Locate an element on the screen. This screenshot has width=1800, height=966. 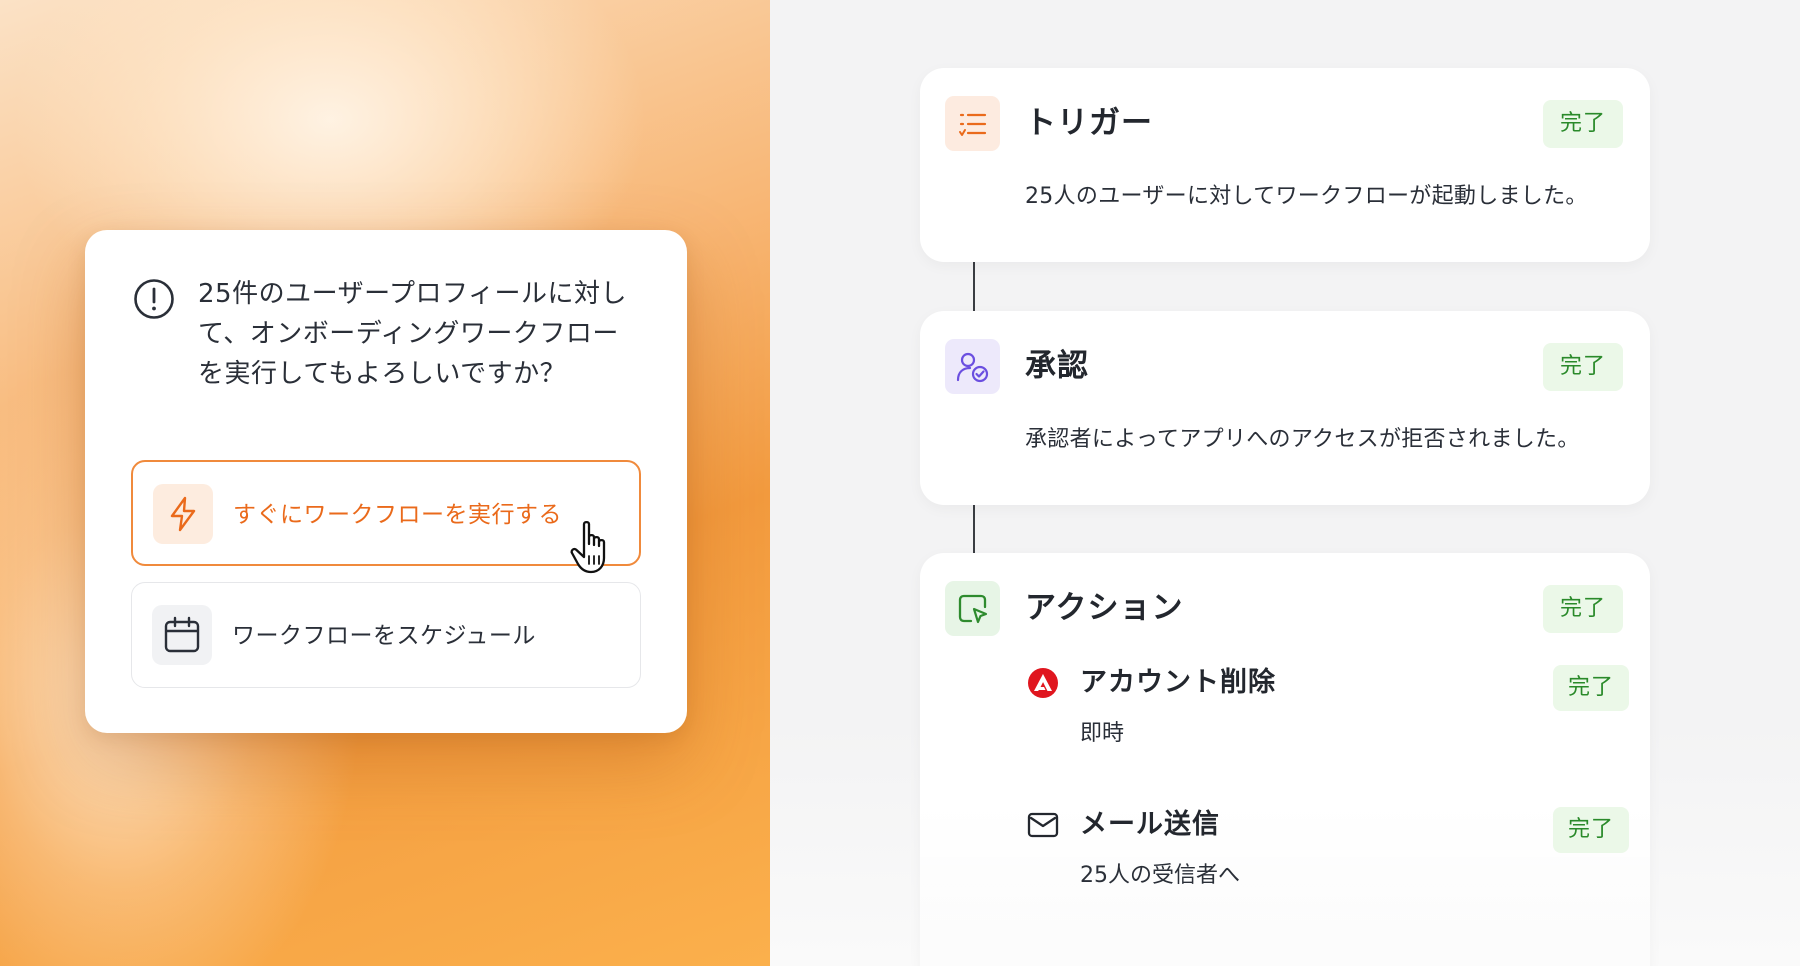
step-title: 承認 is located at coordinates (1057, 366).